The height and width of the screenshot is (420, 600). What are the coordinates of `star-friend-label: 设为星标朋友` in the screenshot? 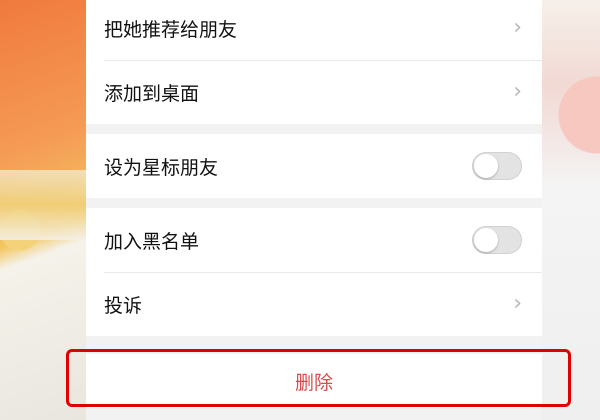 It's located at (161, 167).